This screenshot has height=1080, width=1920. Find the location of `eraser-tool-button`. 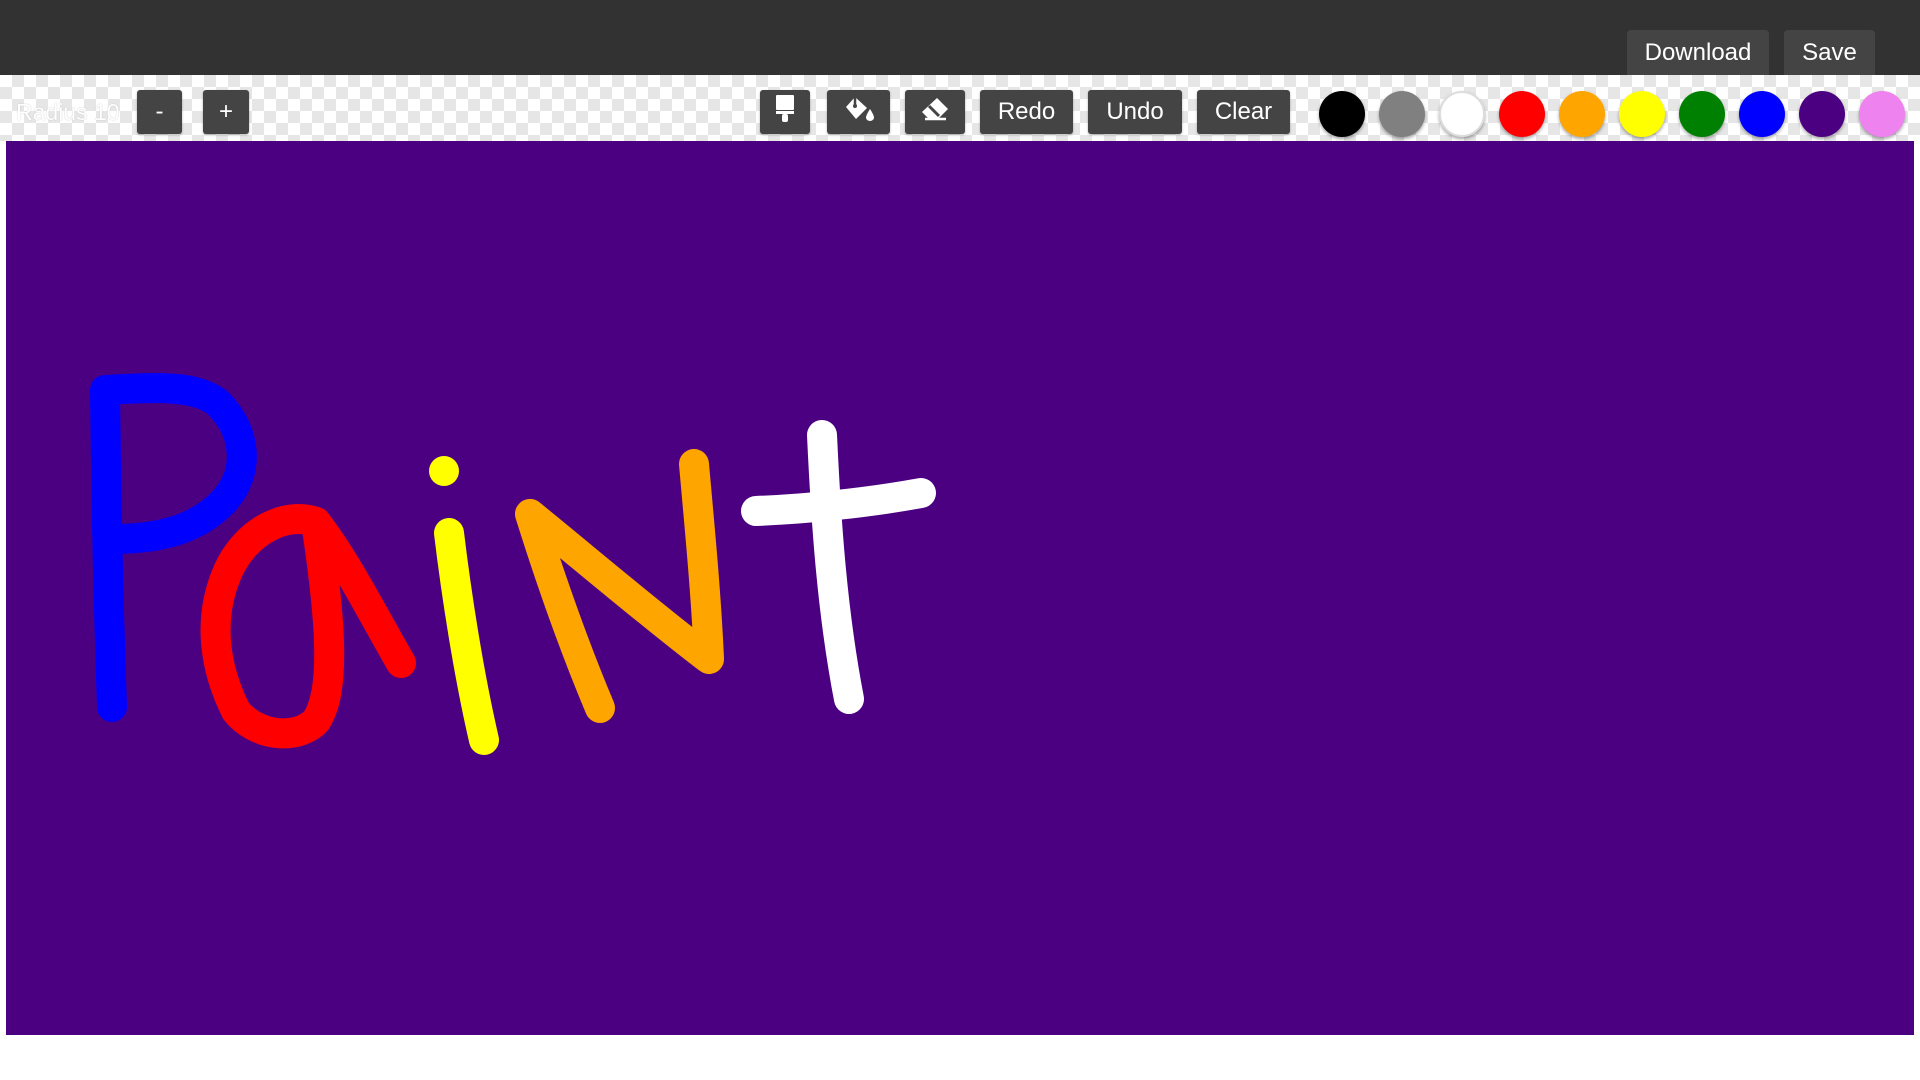

eraser-tool-button is located at coordinates (935, 112).